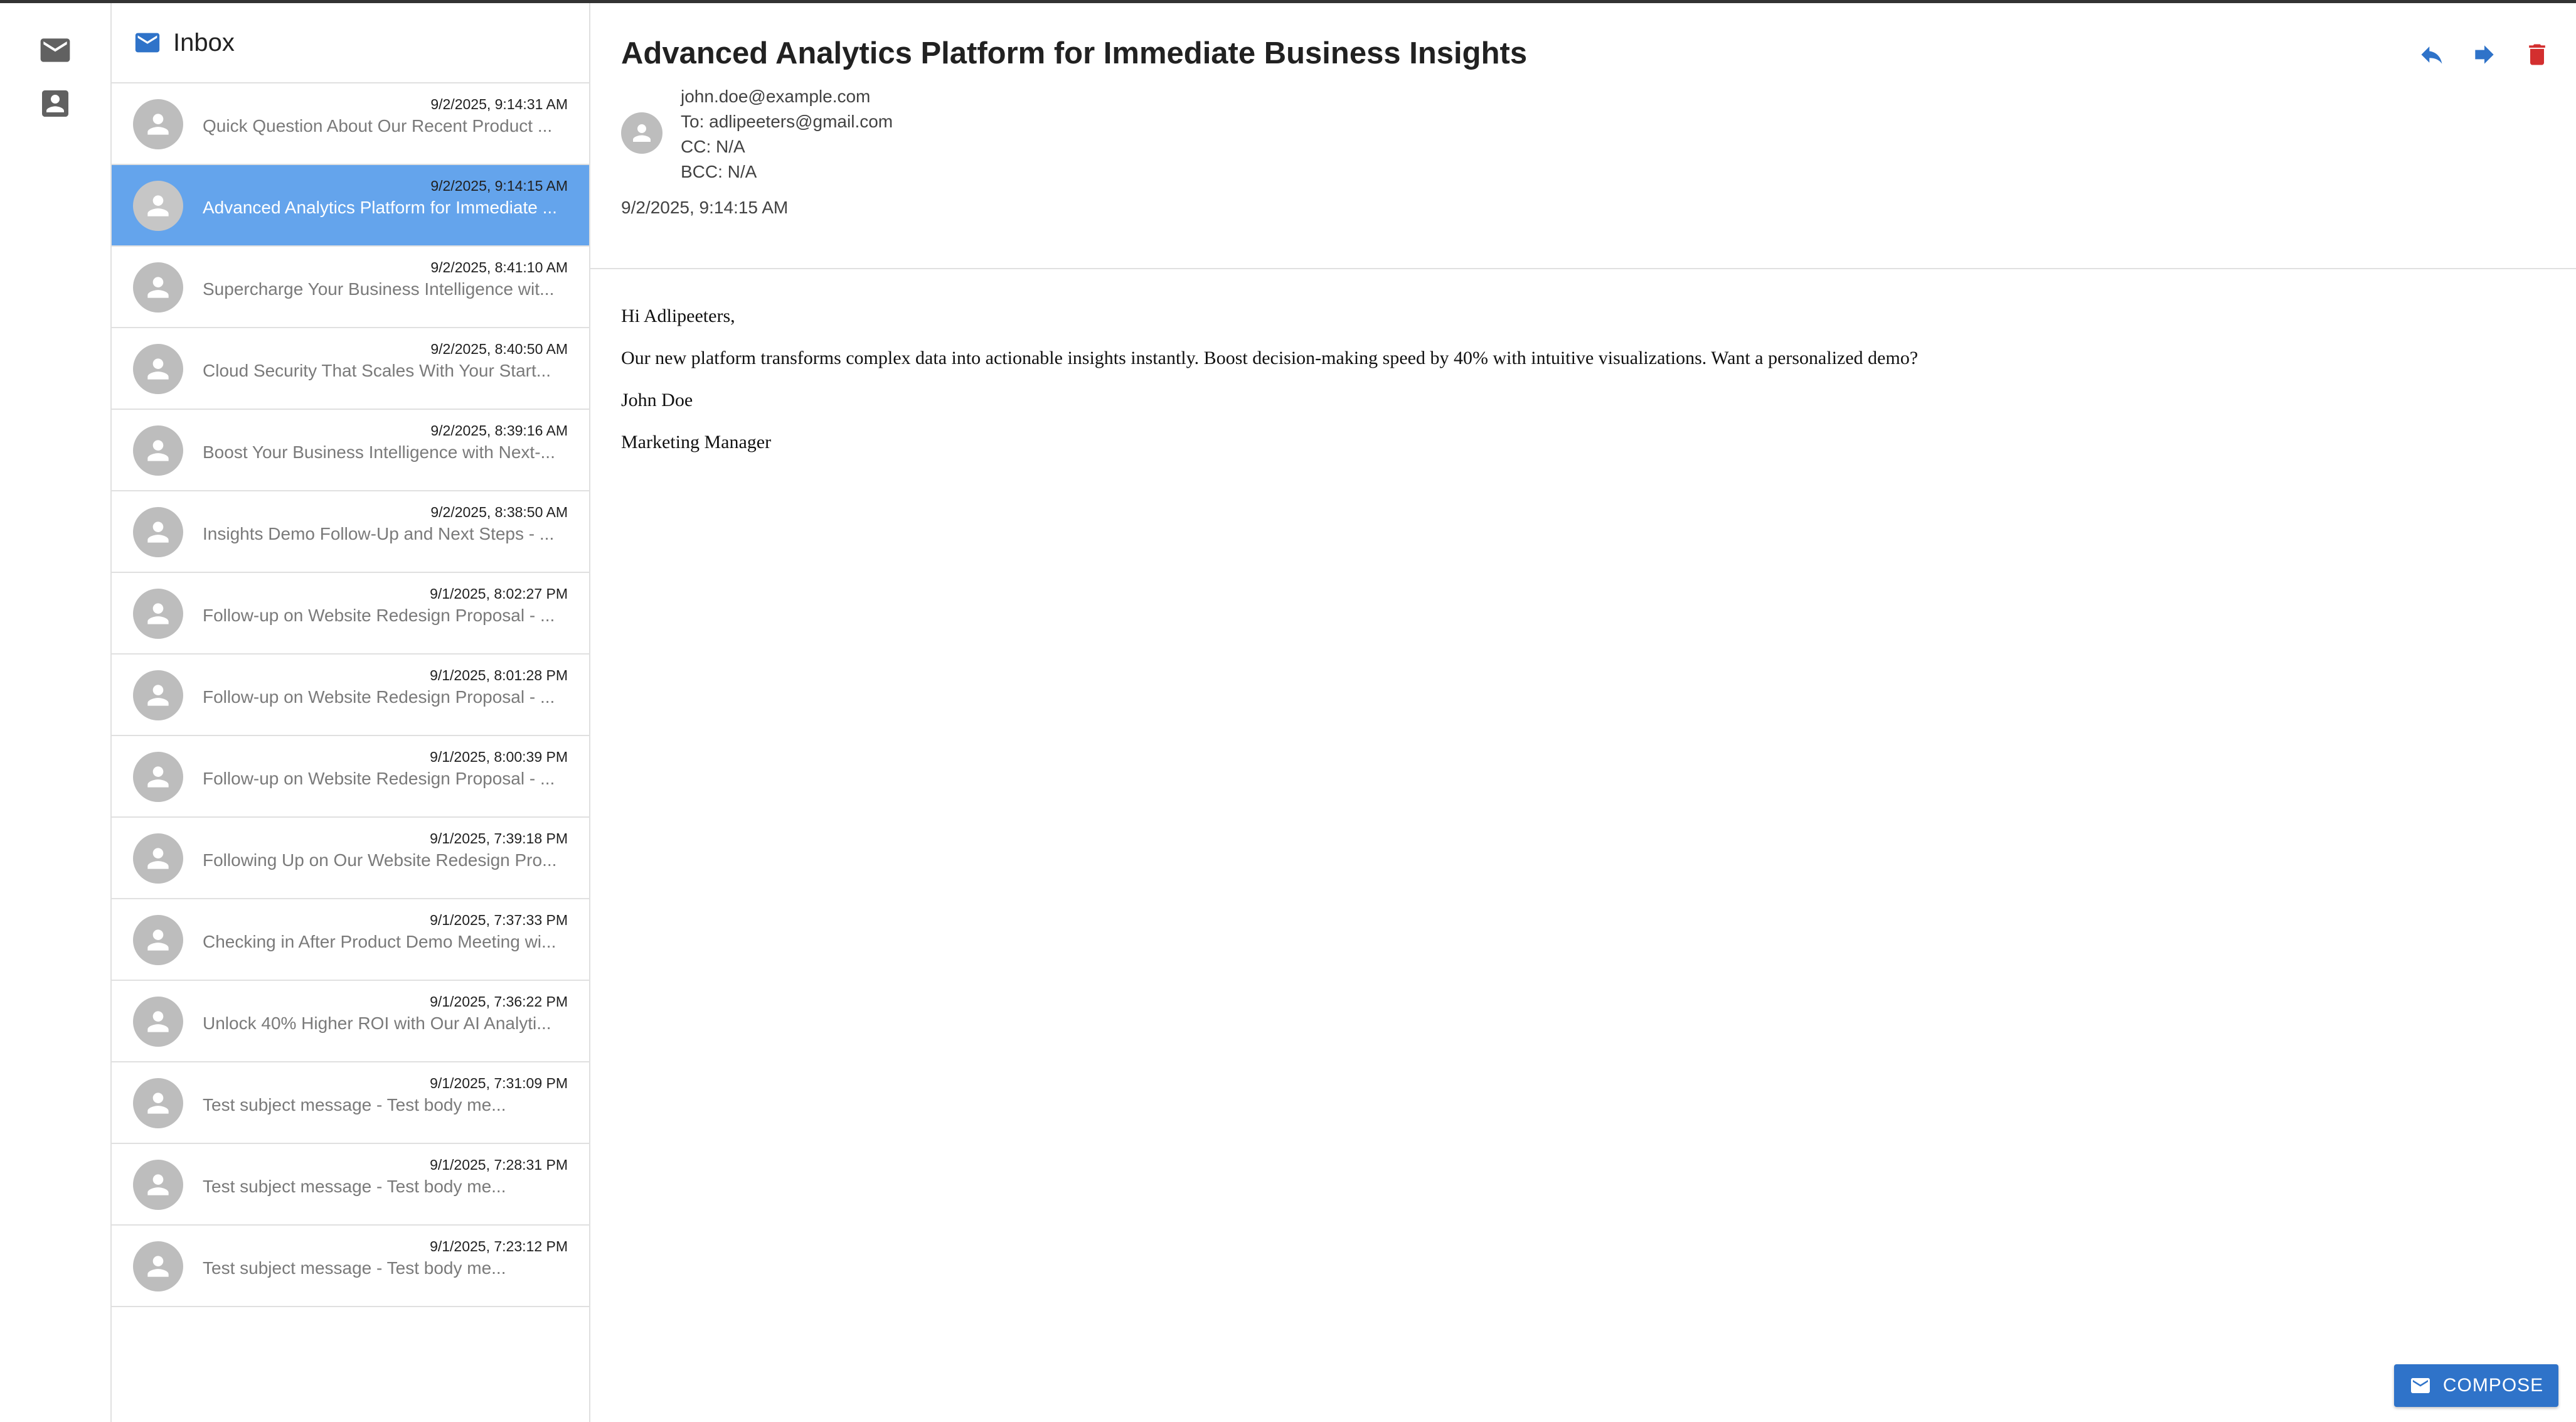 This screenshot has height=1422, width=2576. I want to click on forward-button, so click(2484, 54).